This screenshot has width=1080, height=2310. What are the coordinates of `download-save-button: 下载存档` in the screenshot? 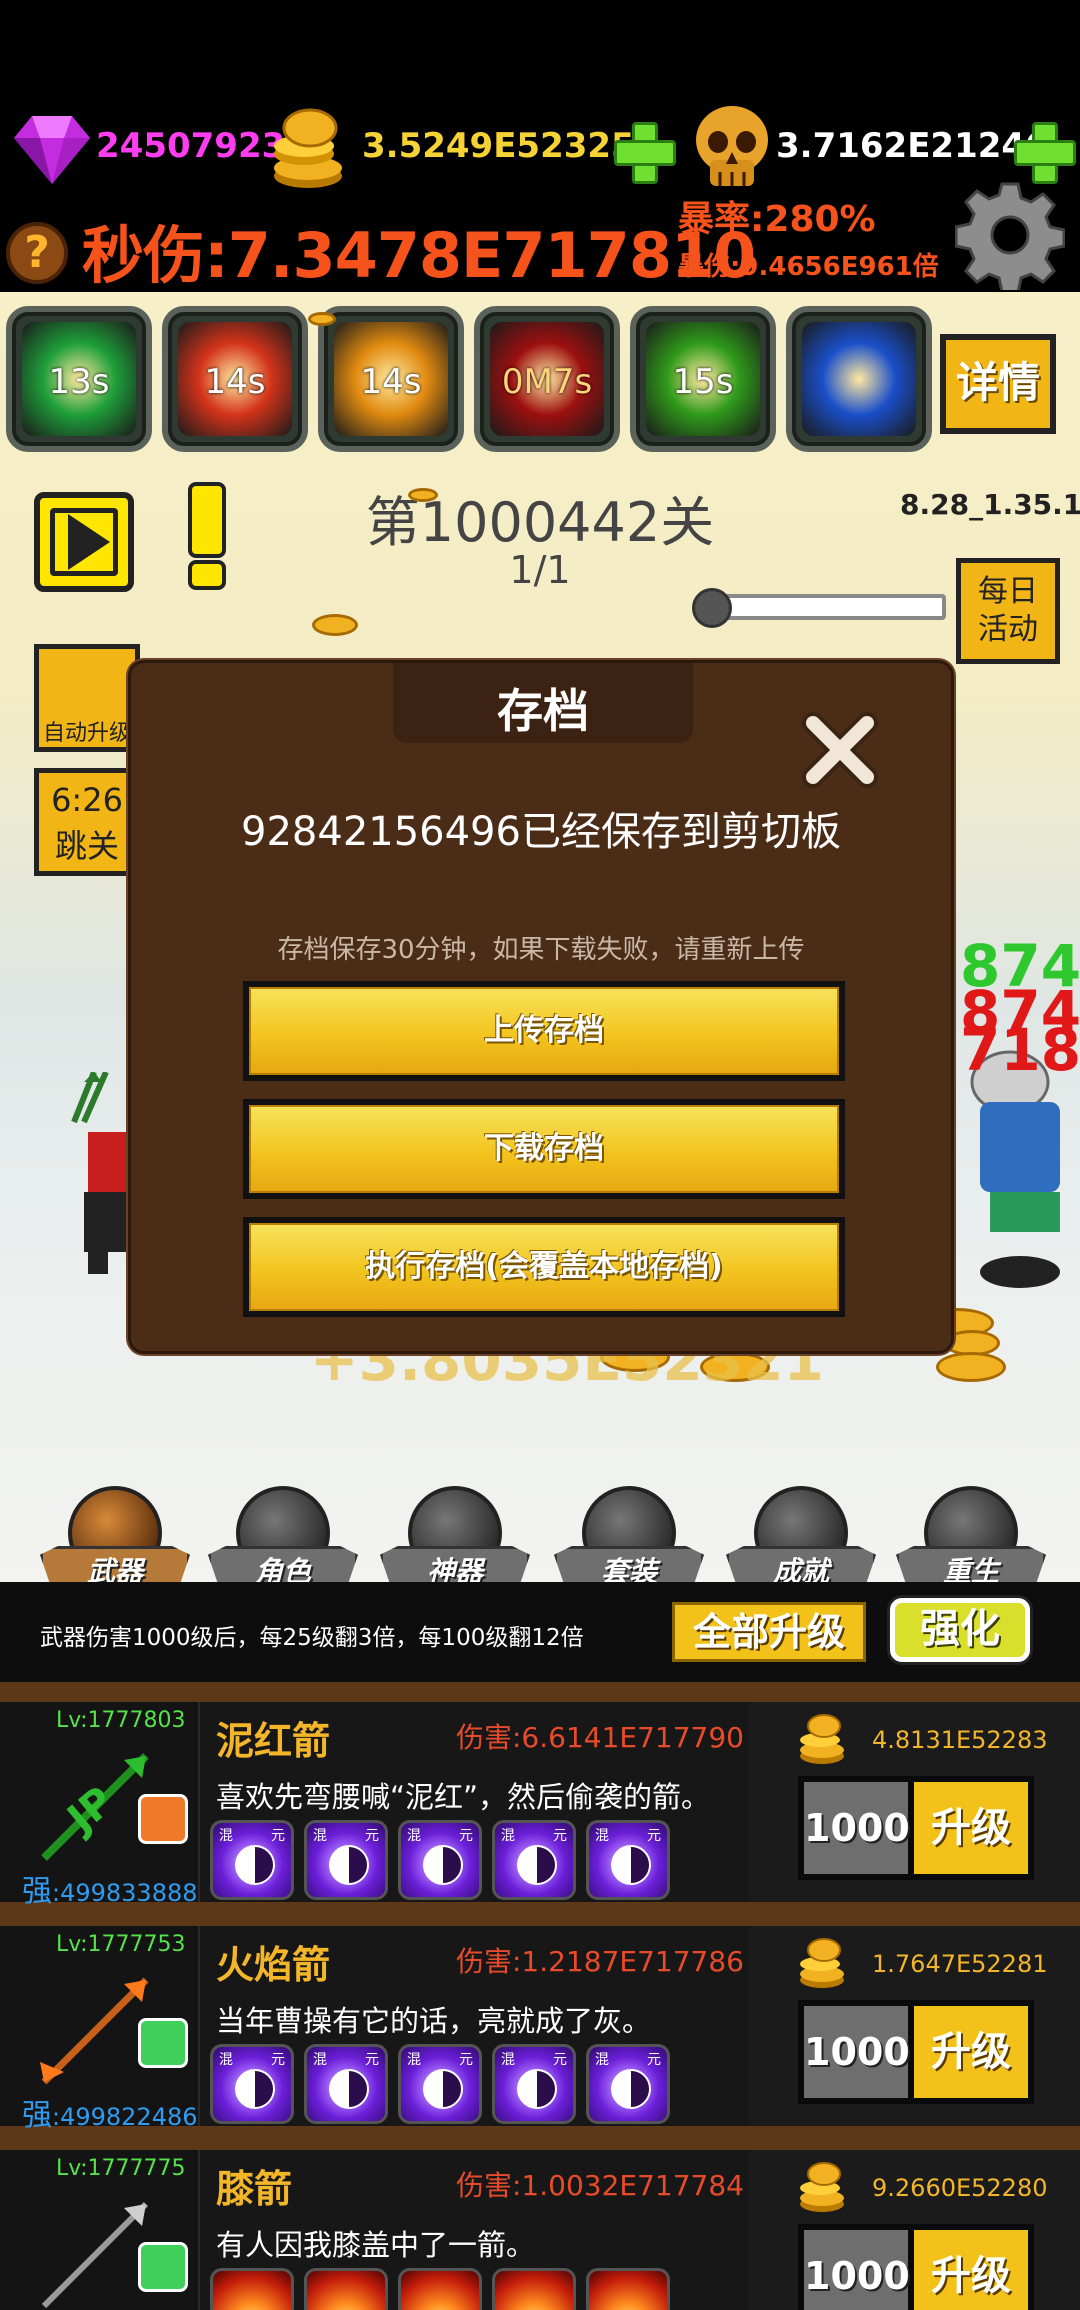 It's located at (544, 1149).